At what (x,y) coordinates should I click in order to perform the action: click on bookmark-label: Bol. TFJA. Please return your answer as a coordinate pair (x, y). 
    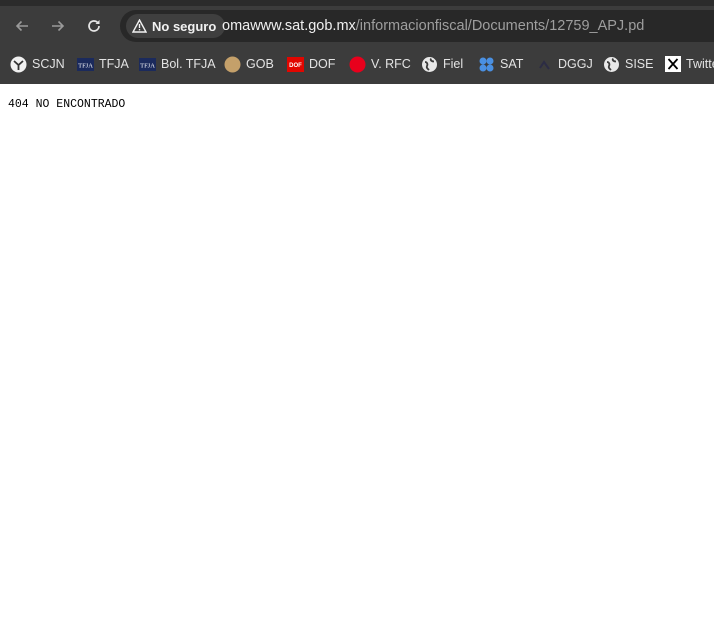
    Looking at the image, I should click on (188, 64).